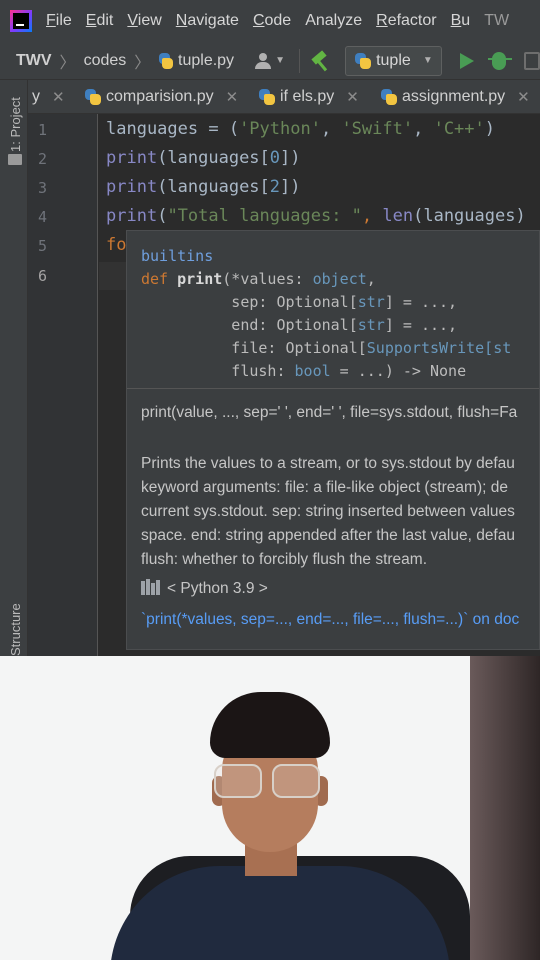 This screenshot has width=540, height=960. I want to click on line-number: 1, so click(43, 130).